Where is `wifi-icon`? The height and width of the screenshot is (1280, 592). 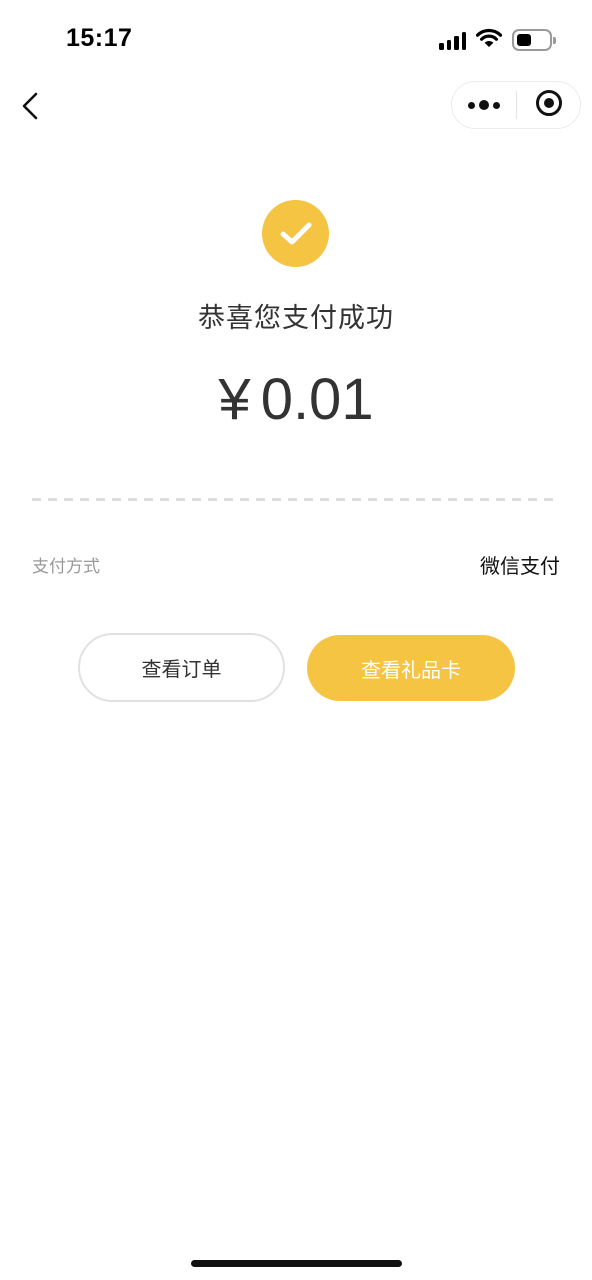
wifi-icon is located at coordinates (489, 40).